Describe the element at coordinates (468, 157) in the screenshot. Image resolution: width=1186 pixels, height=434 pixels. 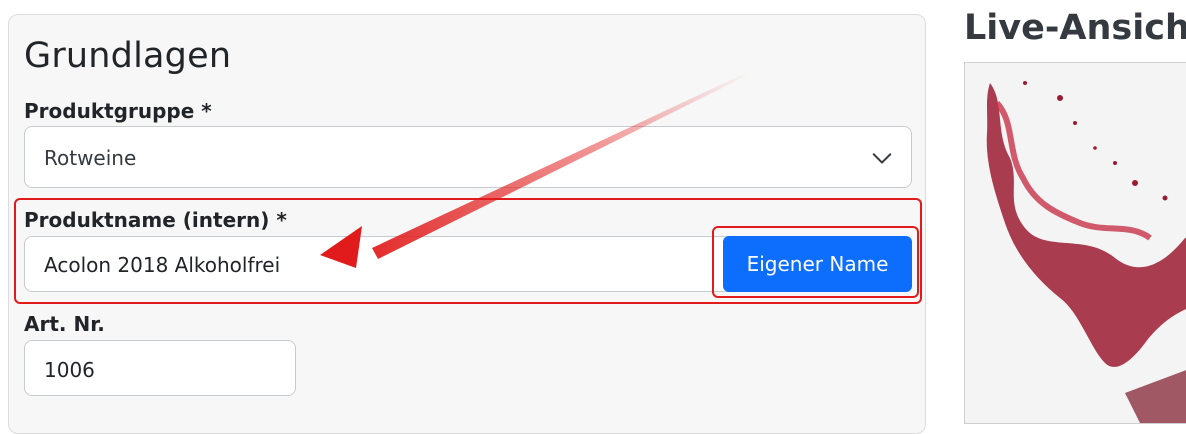
I see `product-group-select: Rotweine` at that location.